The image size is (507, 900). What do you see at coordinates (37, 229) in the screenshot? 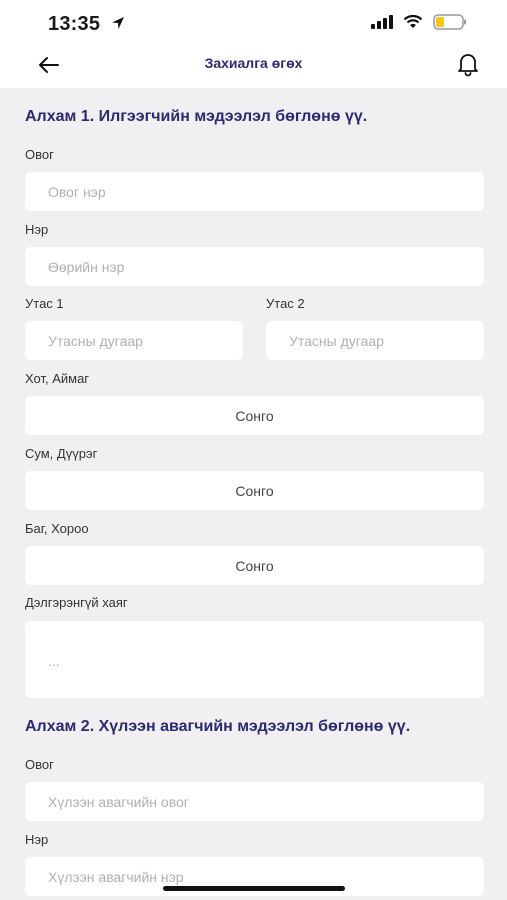
I see `sender-first-name-label: Нэр` at bounding box center [37, 229].